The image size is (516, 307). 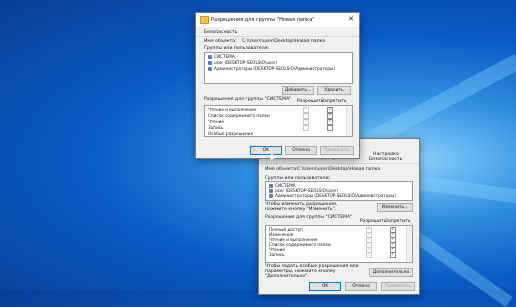 What do you see at coordinates (239, 115) in the screenshot?
I see `permission-row: Список содержимого папки` at bounding box center [239, 115].